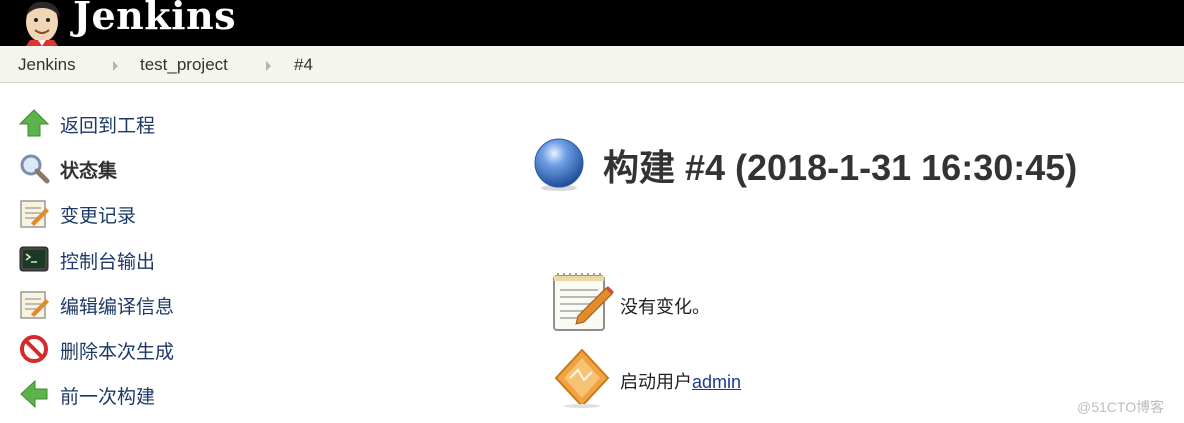  What do you see at coordinates (34, 123) in the screenshot?
I see `up-arrow-icon` at bounding box center [34, 123].